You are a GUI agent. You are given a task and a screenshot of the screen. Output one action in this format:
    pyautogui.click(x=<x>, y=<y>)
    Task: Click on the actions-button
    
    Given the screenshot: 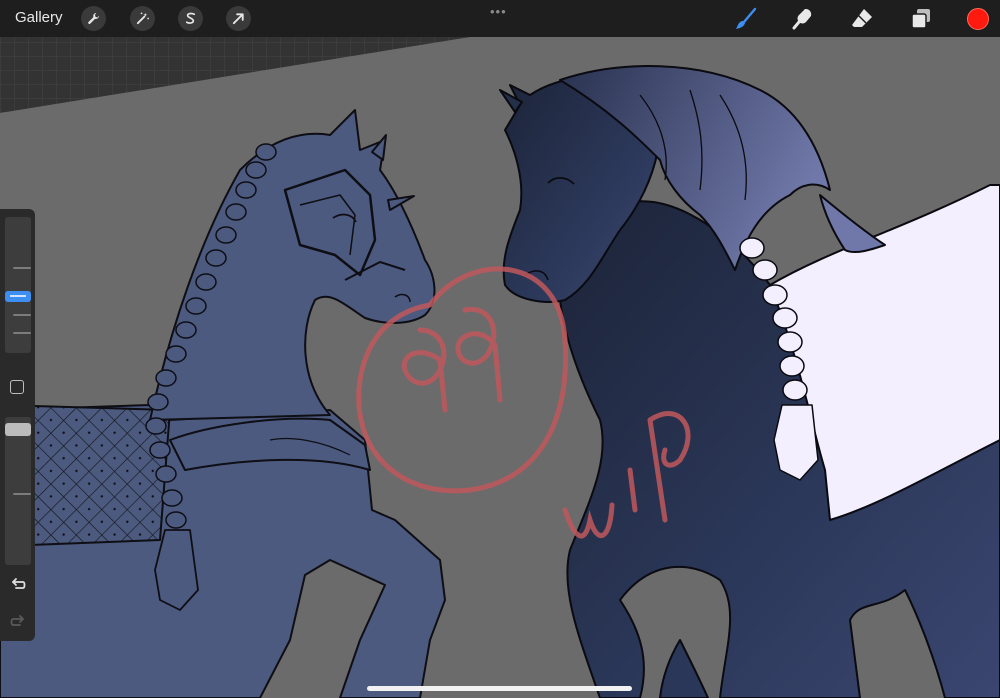 What is the action you would take?
    pyautogui.click(x=93, y=18)
    